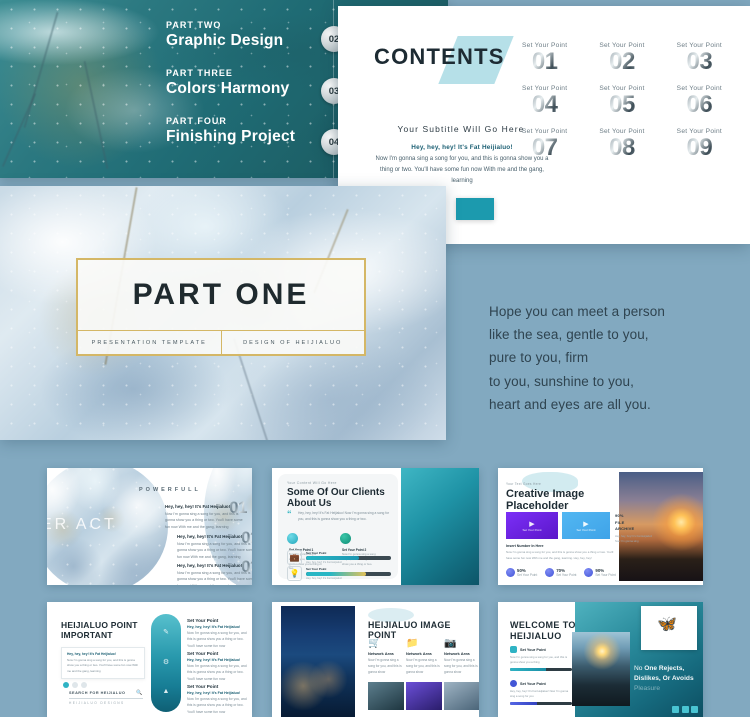 The height and width of the screenshot is (717, 750). What do you see at coordinates (196, 121) in the screenshot?
I see `agenda-item-kicker: PART FOUR` at bounding box center [196, 121].